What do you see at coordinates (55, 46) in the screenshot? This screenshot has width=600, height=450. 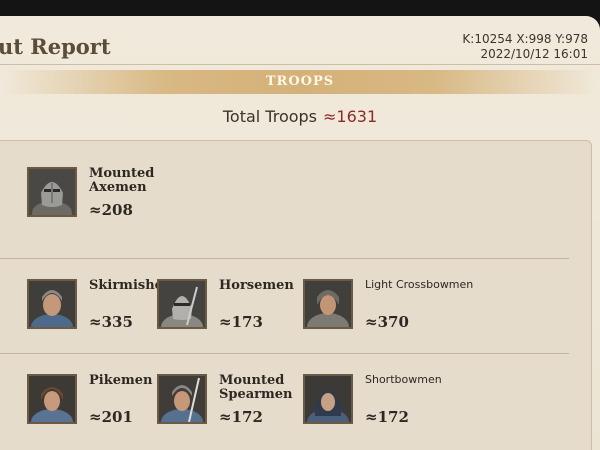 I see `report-title: ut Report` at bounding box center [55, 46].